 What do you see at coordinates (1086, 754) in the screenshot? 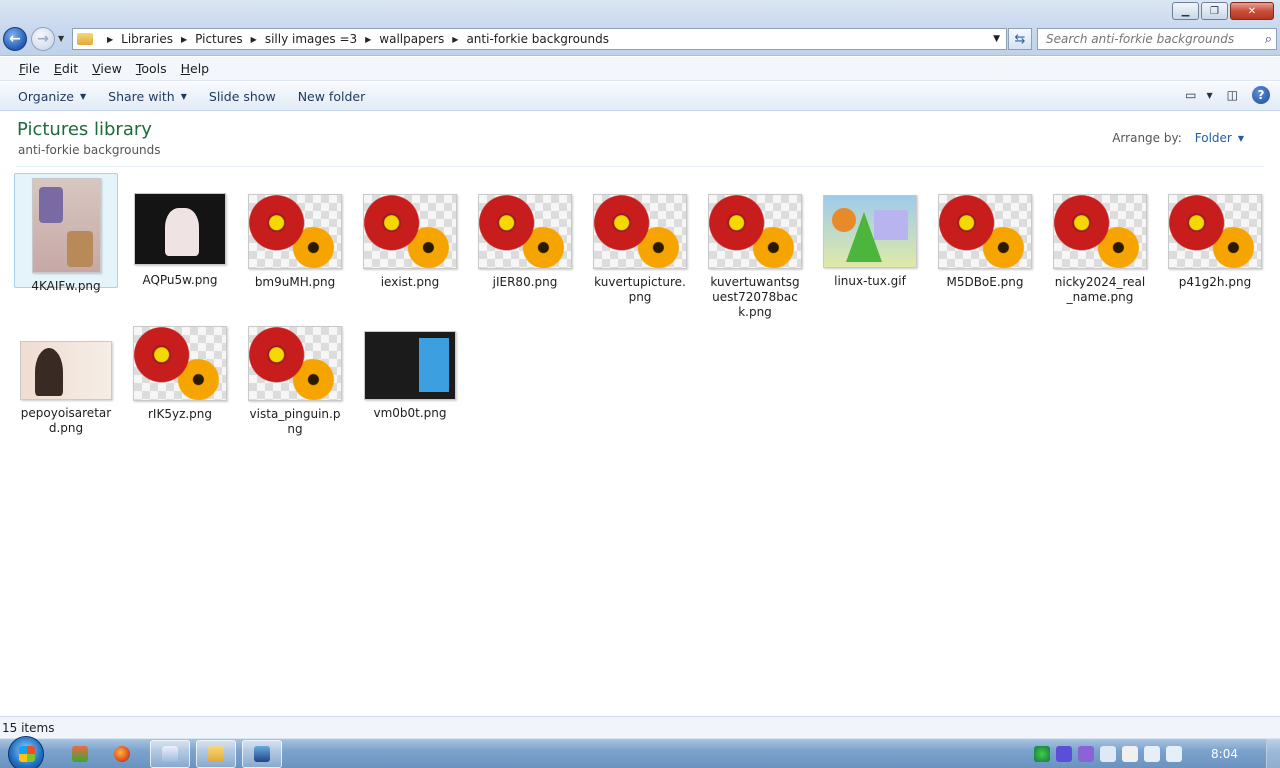
I see `language-icon` at bounding box center [1086, 754].